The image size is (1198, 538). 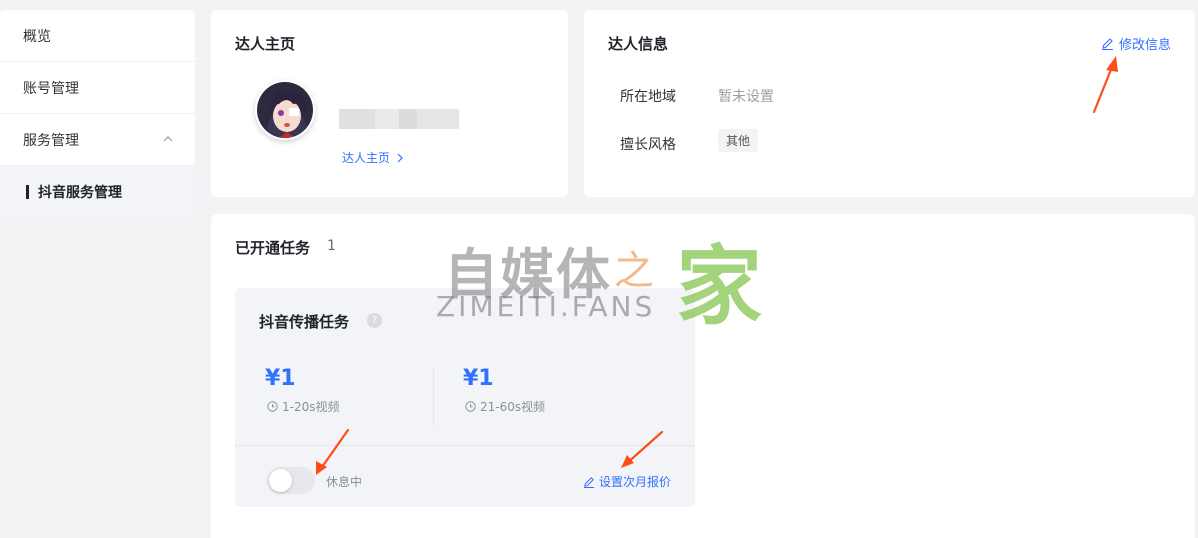 I want to click on info-card-title: 达人信息, so click(x=638, y=44).